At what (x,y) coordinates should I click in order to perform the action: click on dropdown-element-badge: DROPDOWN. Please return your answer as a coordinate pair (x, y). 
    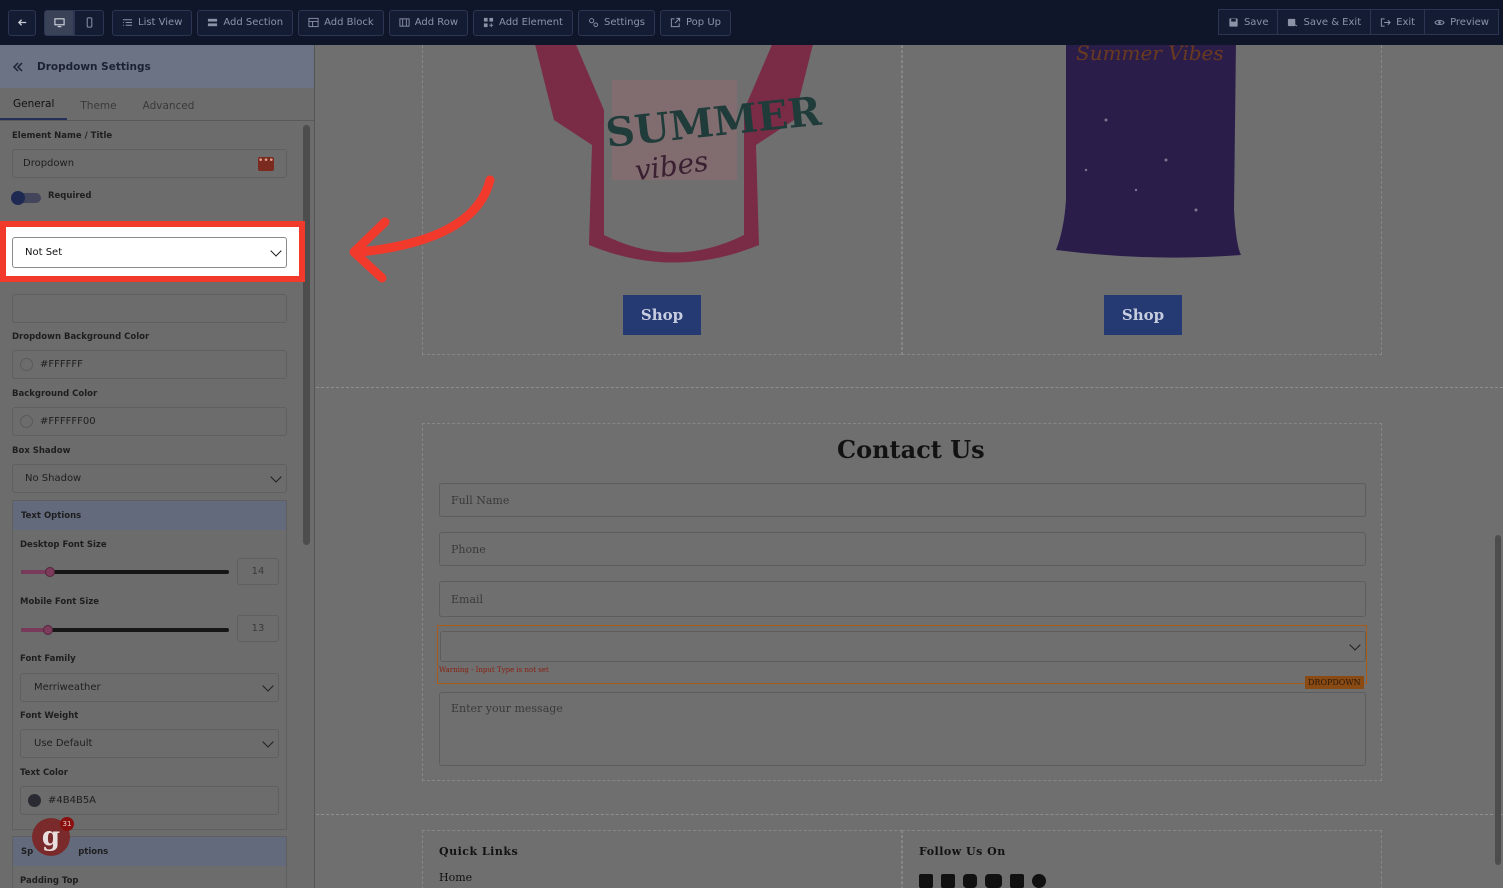
    Looking at the image, I should click on (1334, 682).